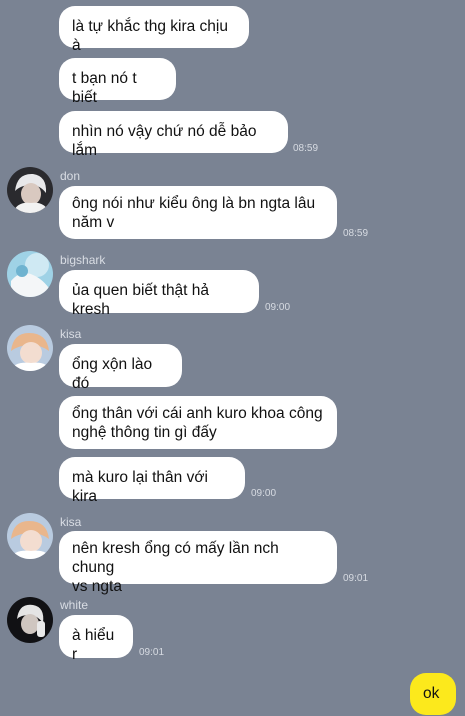 The width and height of the screenshot is (465, 716). Describe the element at coordinates (96, 639) in the screenshot. I see `message-bubble: à hiểu r` at that location.